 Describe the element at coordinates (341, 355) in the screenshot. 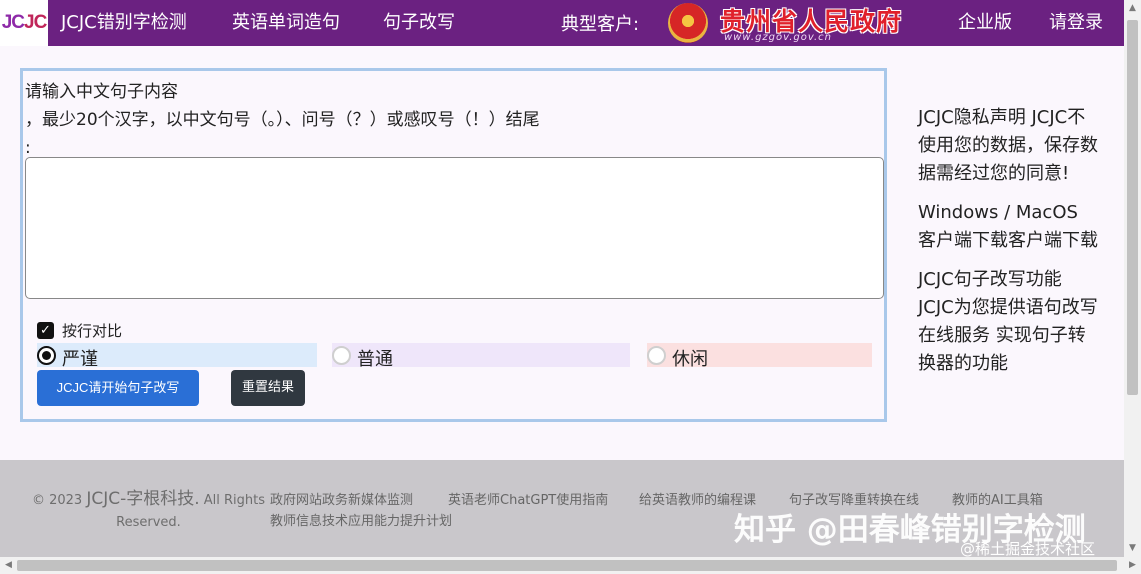

I see `radio-normal` at that location.